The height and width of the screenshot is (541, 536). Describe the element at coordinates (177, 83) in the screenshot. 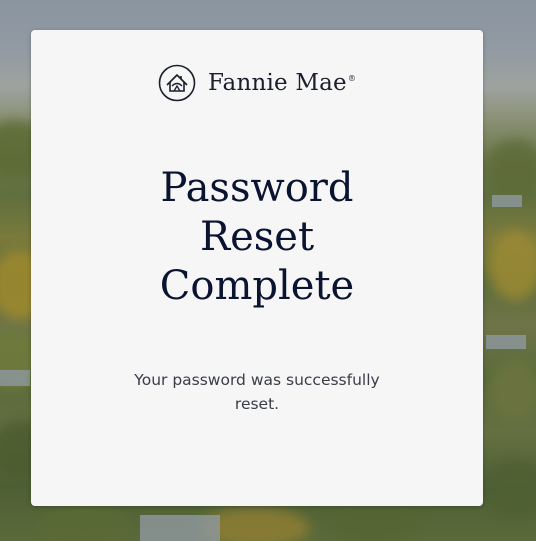

I see `fannie-mae-house-logo-icon` at that location.